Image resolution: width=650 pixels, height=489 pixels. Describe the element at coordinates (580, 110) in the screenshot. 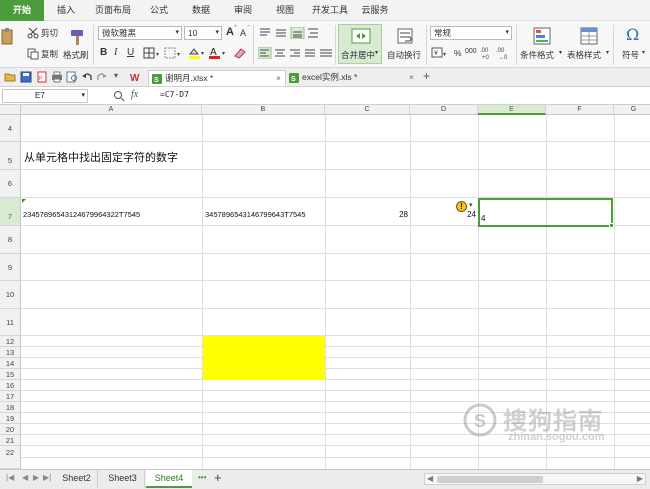

I see `column-header-f: F` at that location.